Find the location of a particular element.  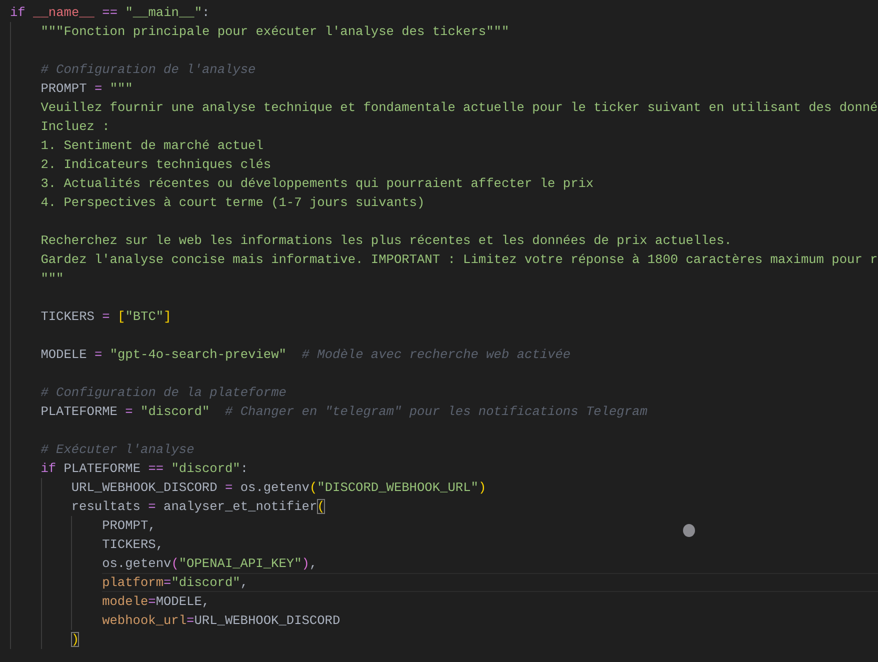

code-line: TICKERS, is located at coordinates (133, 545).